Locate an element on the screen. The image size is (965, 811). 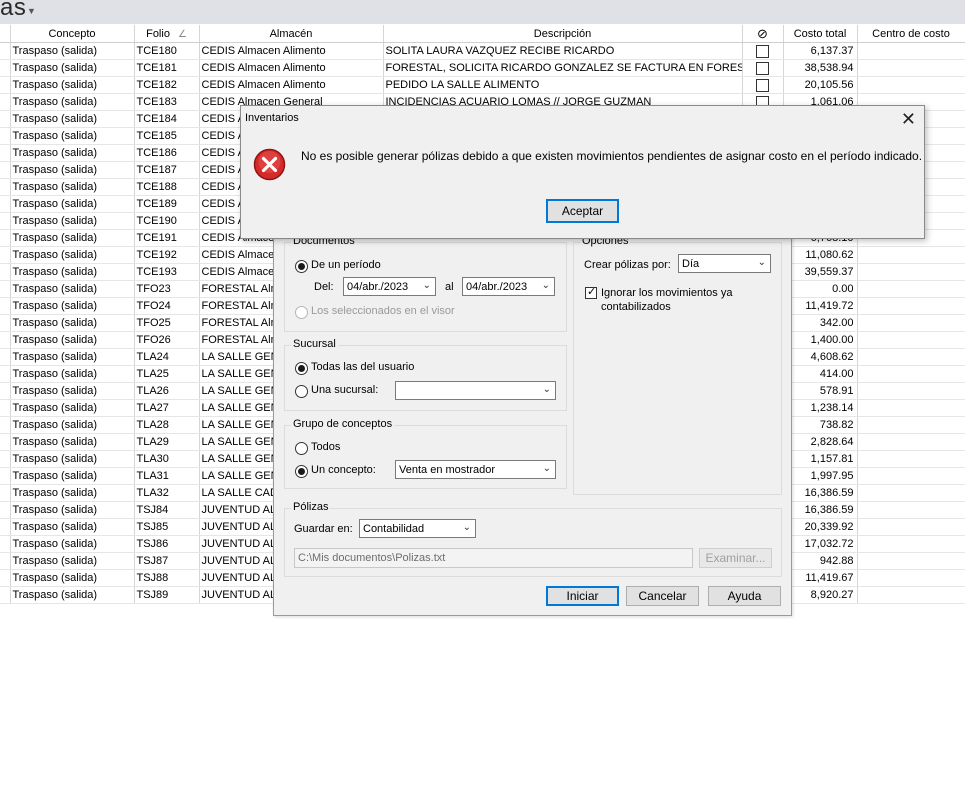
cell-costo-total: 11,419.72 is located at coordinates (820, 306).